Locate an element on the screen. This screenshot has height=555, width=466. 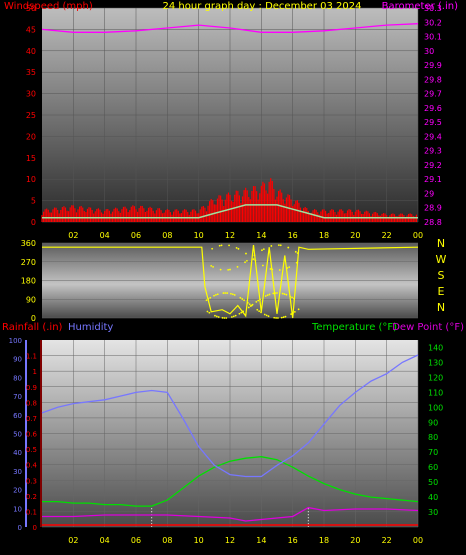
rainfall-tick-label: 0.7 is located at coordinates (31, 419).